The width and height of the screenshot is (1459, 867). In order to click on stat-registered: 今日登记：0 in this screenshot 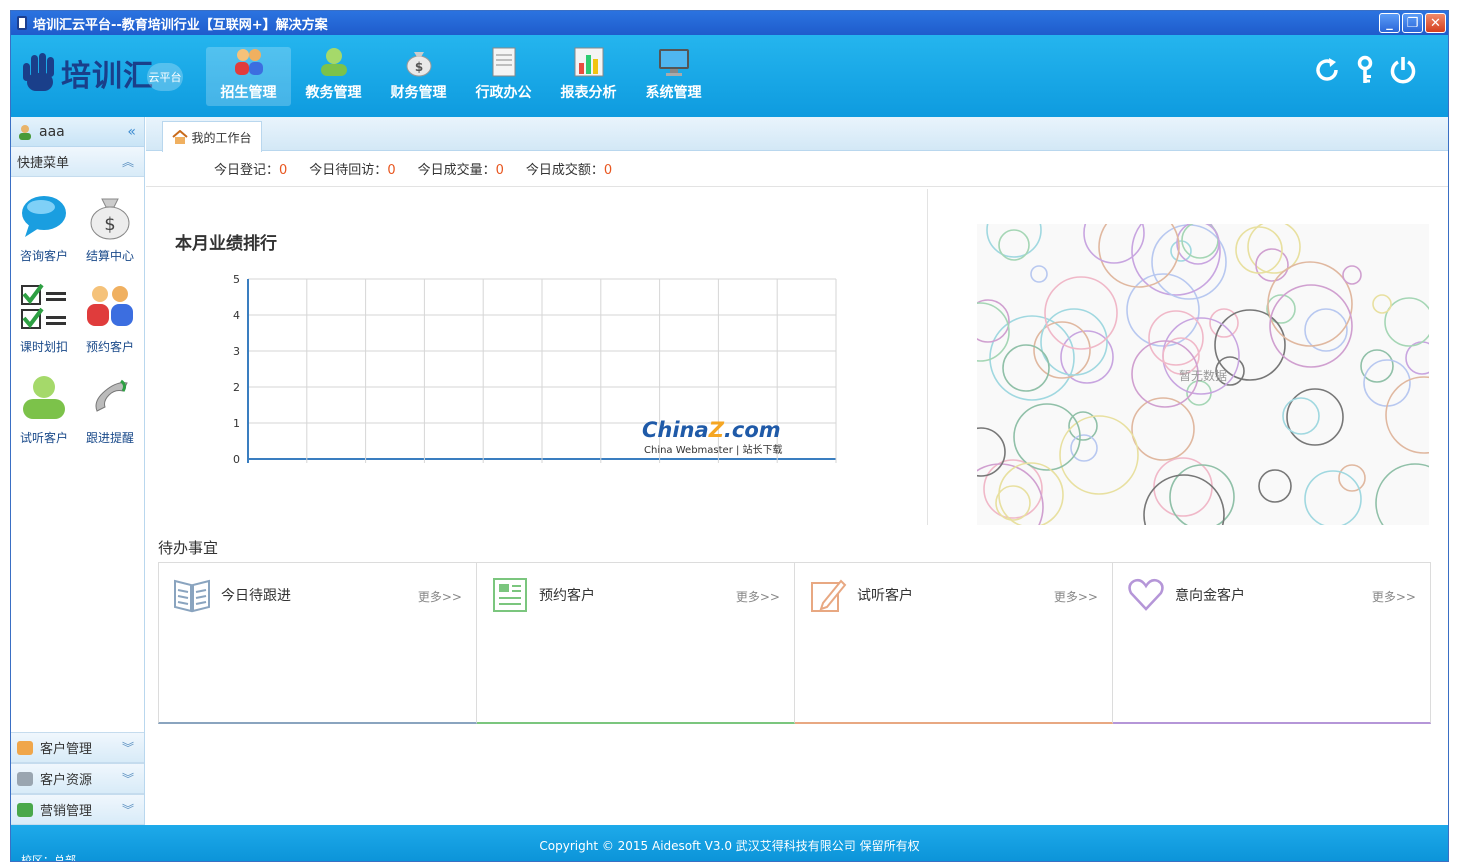, I will do `click(251, 170)`.